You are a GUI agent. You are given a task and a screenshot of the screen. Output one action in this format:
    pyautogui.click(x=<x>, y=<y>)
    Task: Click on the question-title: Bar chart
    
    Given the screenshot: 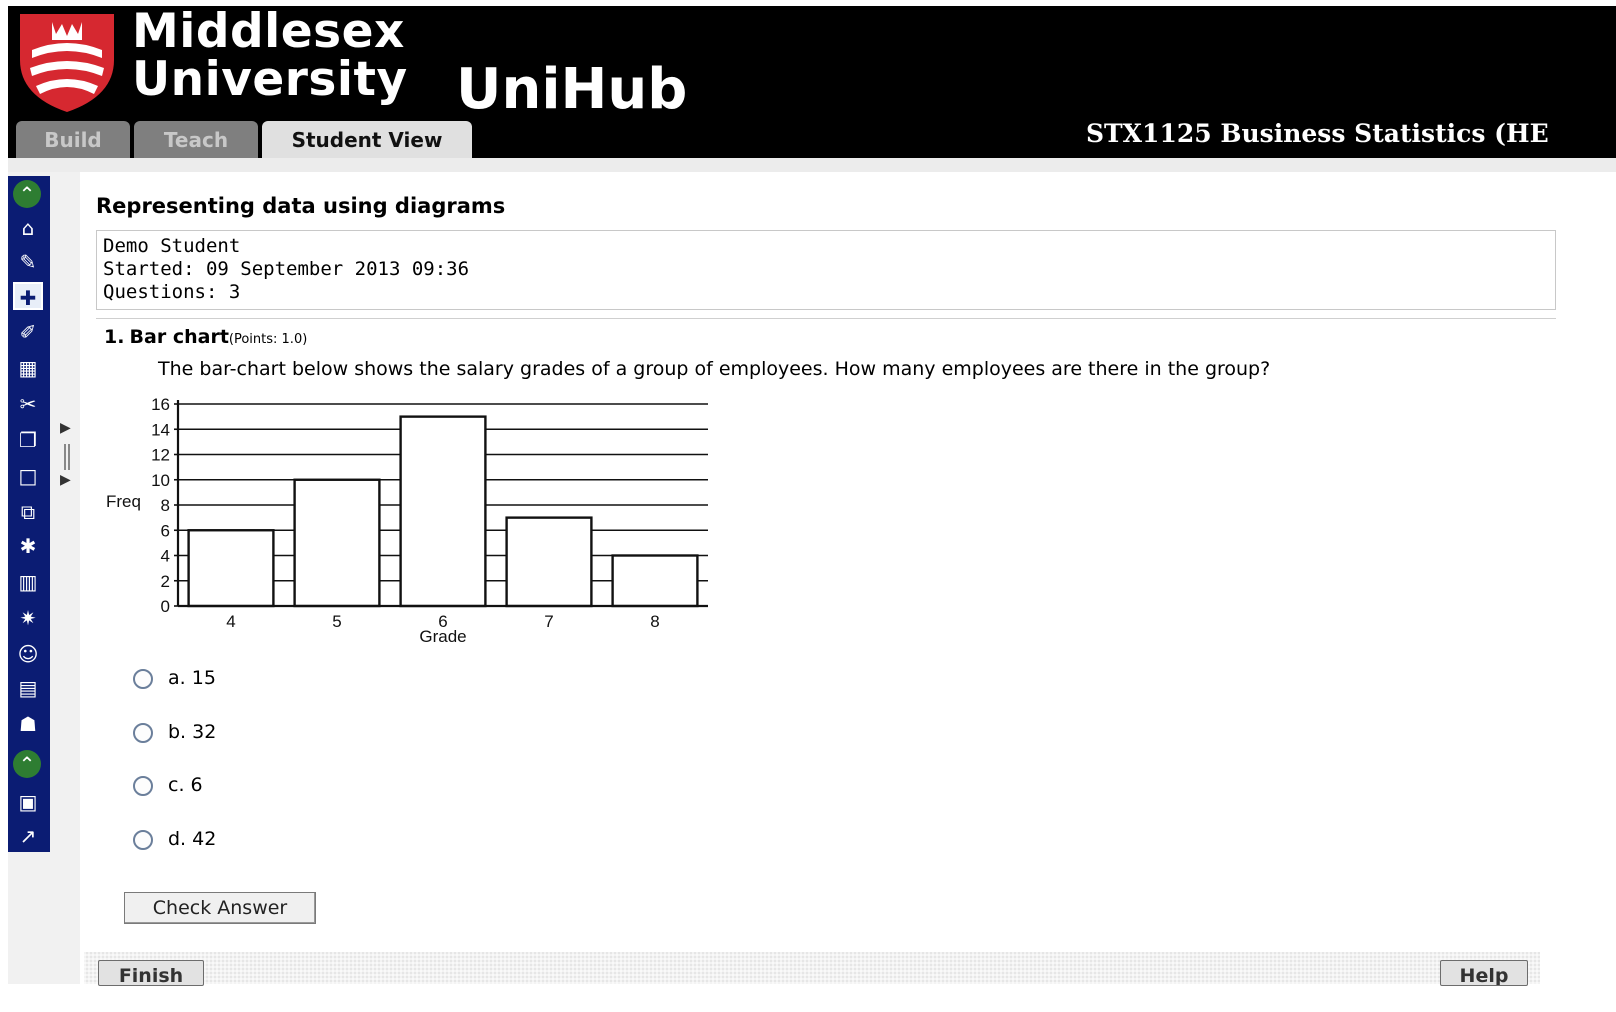 What is the action you would take?
    pyautogui.click(x=179, y=337)
    